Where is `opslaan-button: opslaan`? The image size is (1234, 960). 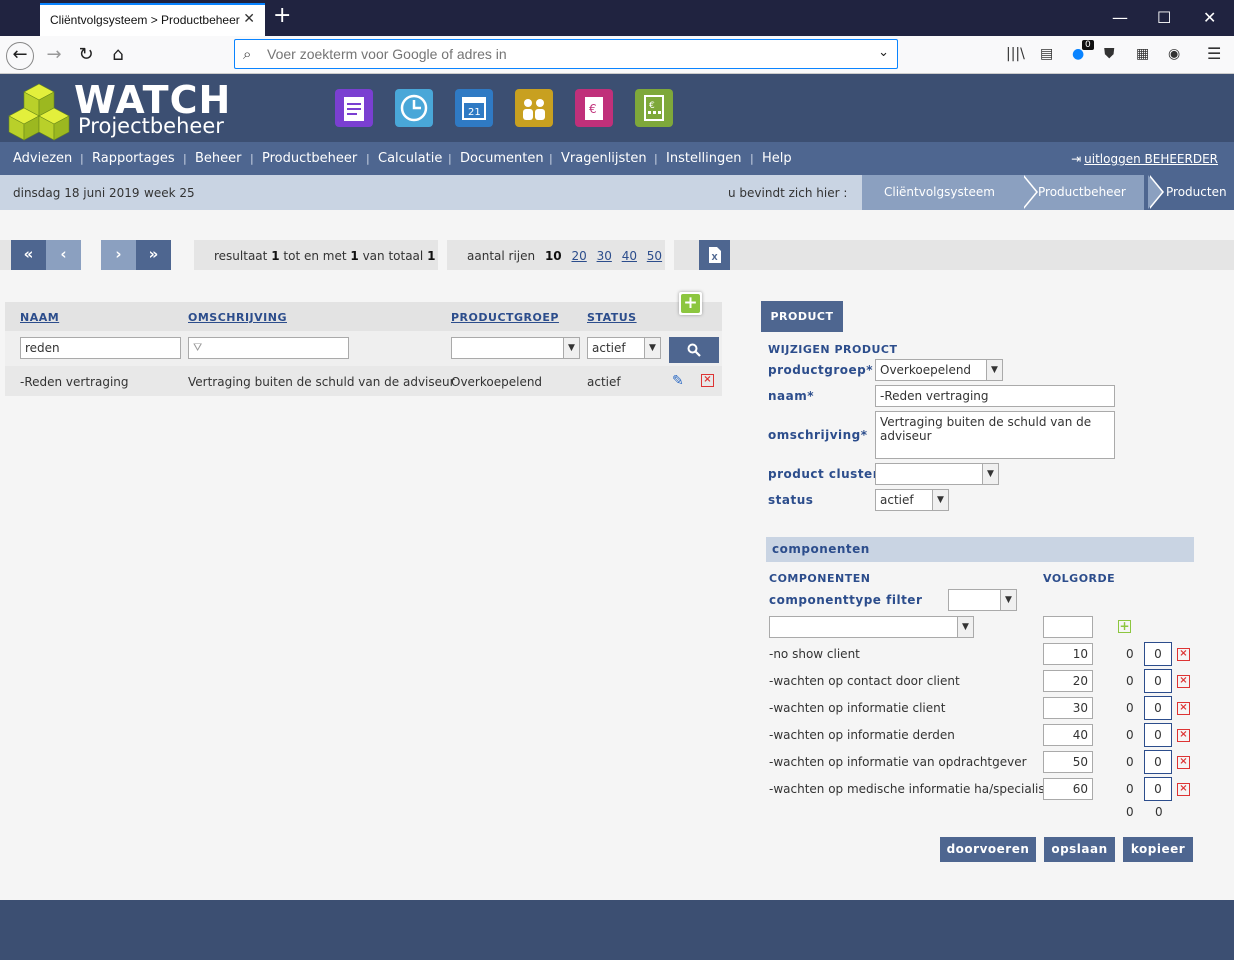
opslaan-button: opslaan is located at coordinates (1079, 849).